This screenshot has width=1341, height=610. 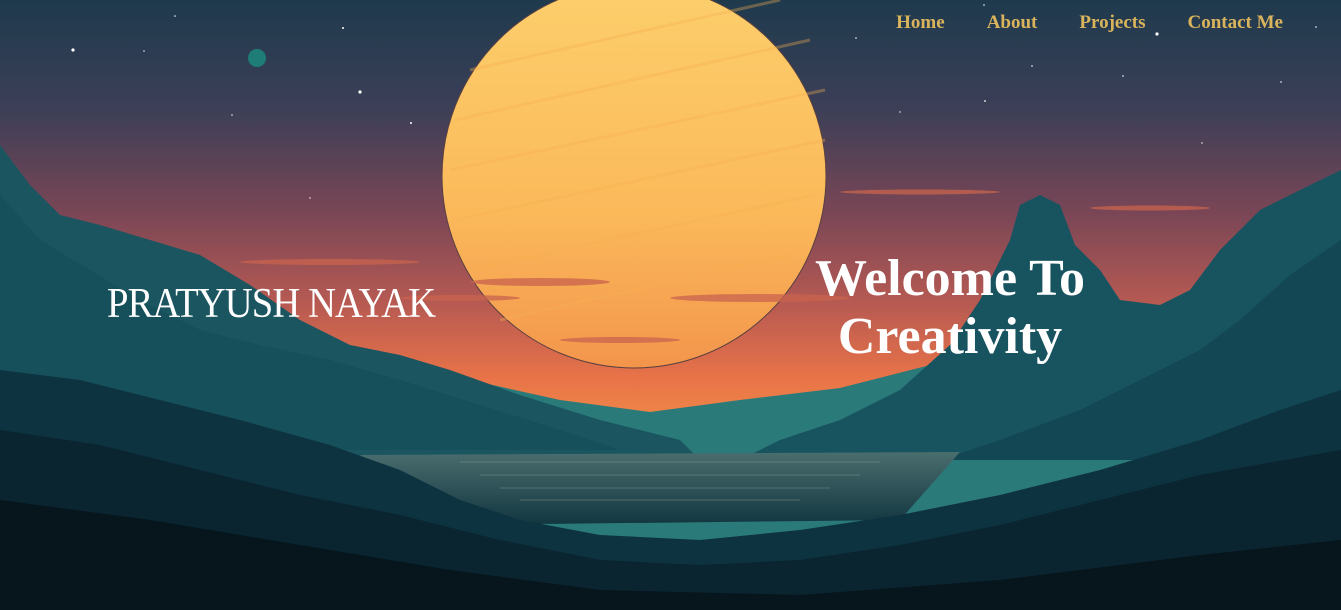 I want to click on top-nav: Home About Projects Contact Me, so click(x=1089, y=23).